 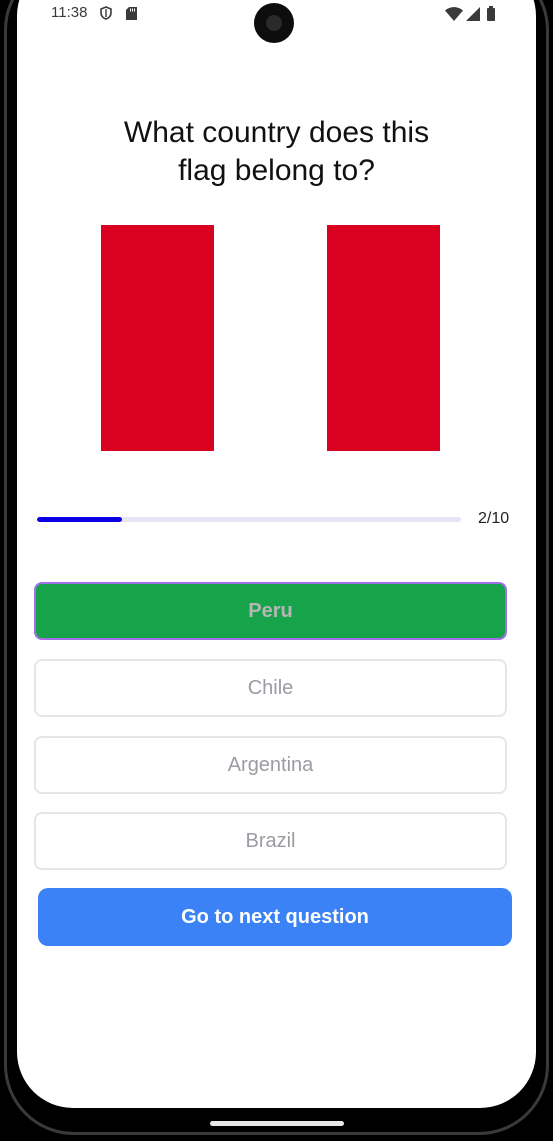 I want to click on answer-option-argentina: Argentina, so click(x=270, y=765).